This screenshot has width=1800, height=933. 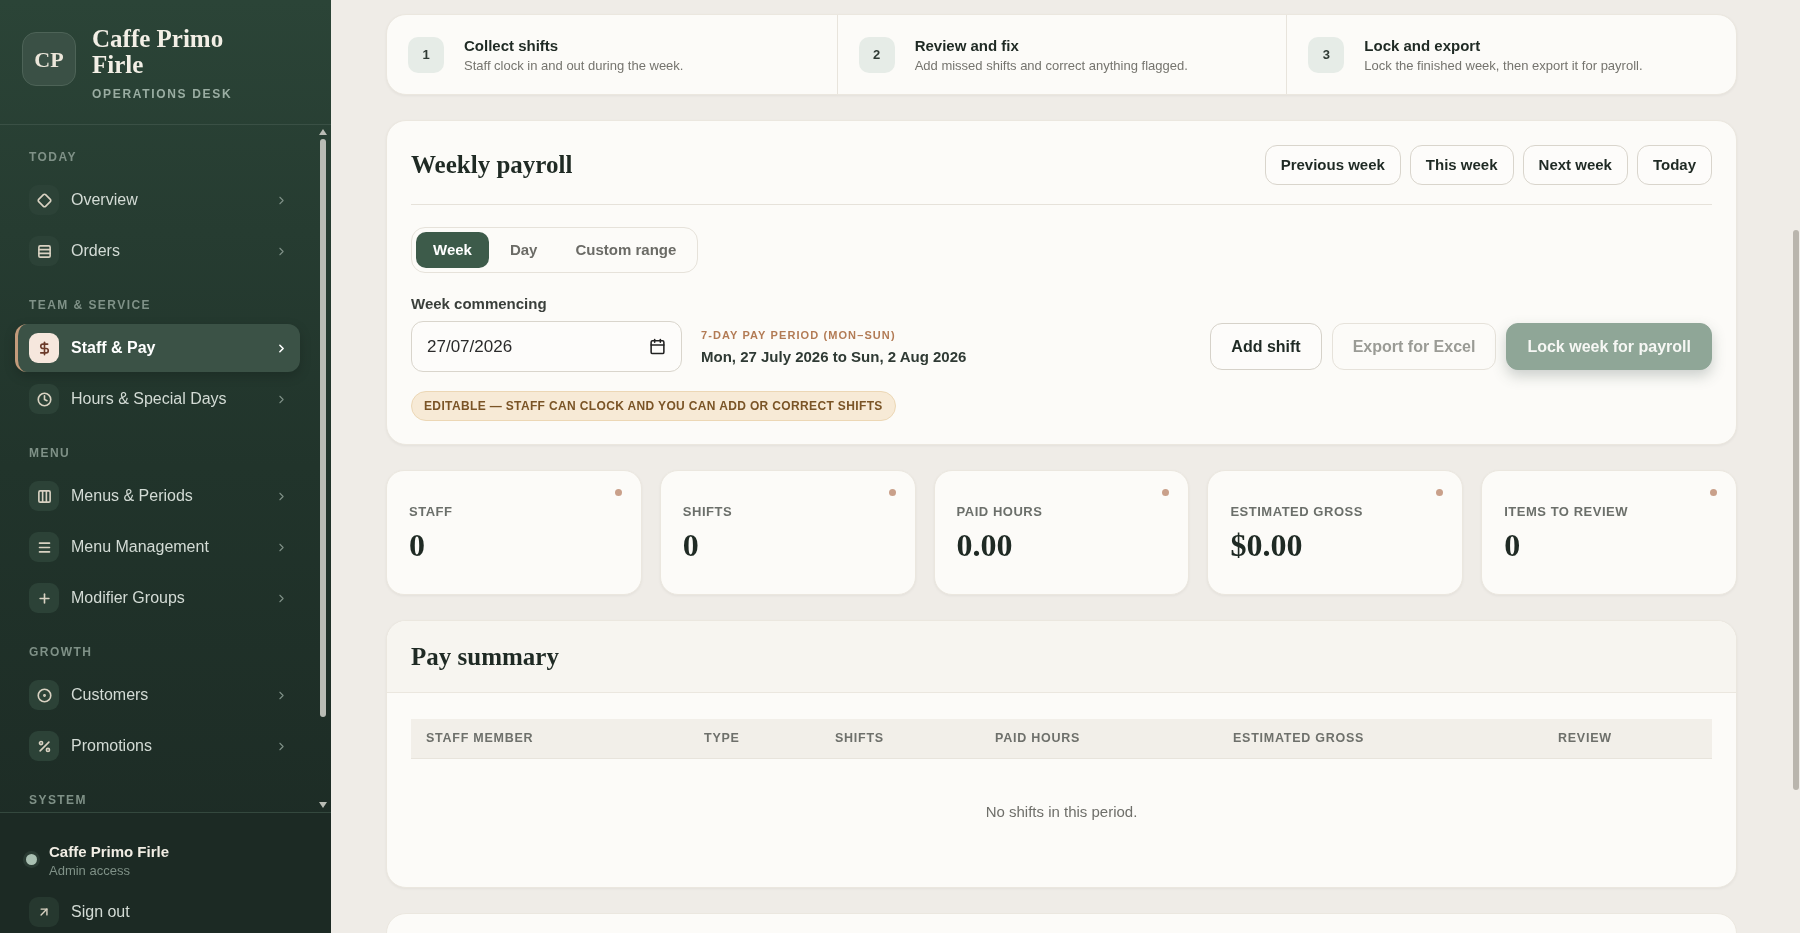 What do you see at coordinates (157, 547) in the screenshot?
I see `nav-item: Menu Management` at bounding box center [157, 547].